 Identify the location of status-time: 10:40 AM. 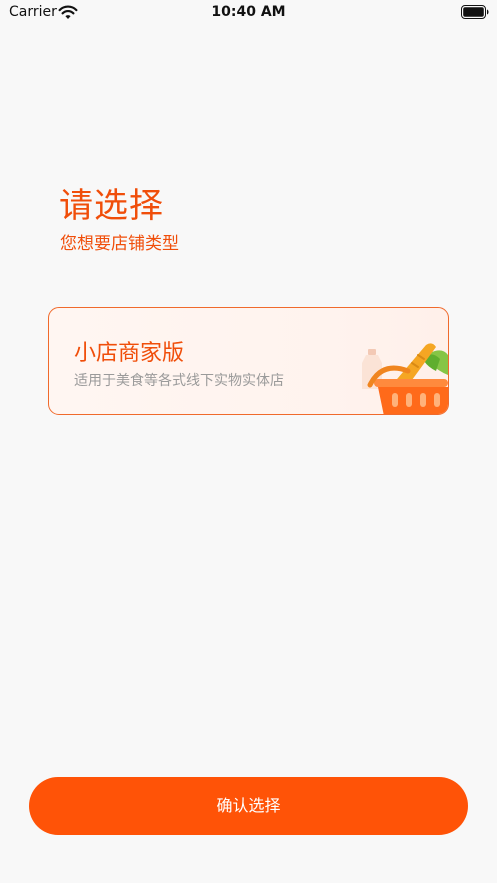
(248, 12).